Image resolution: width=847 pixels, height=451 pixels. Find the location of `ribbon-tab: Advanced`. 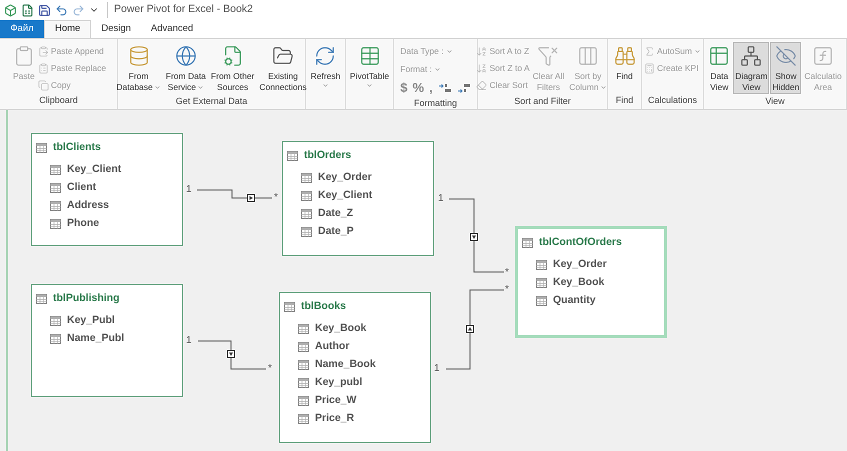

ribbon-tab: Advanced is located at coordinates (172, 29).